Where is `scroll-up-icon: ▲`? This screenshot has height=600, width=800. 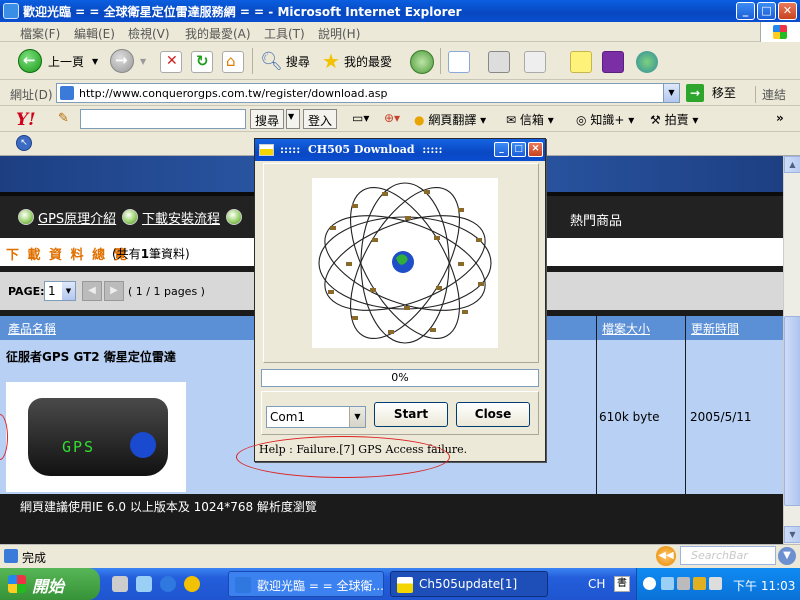 scroll-up-icon: ▲ is located at coordinates (792, 164).